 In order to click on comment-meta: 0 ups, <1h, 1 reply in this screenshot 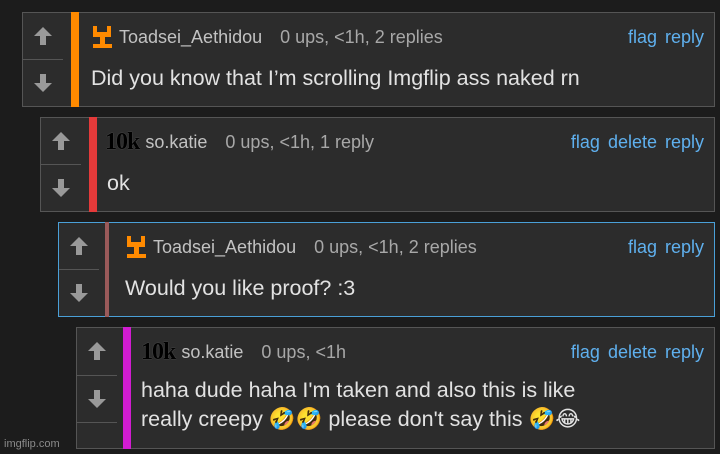, I will do `click(300, 141)`.